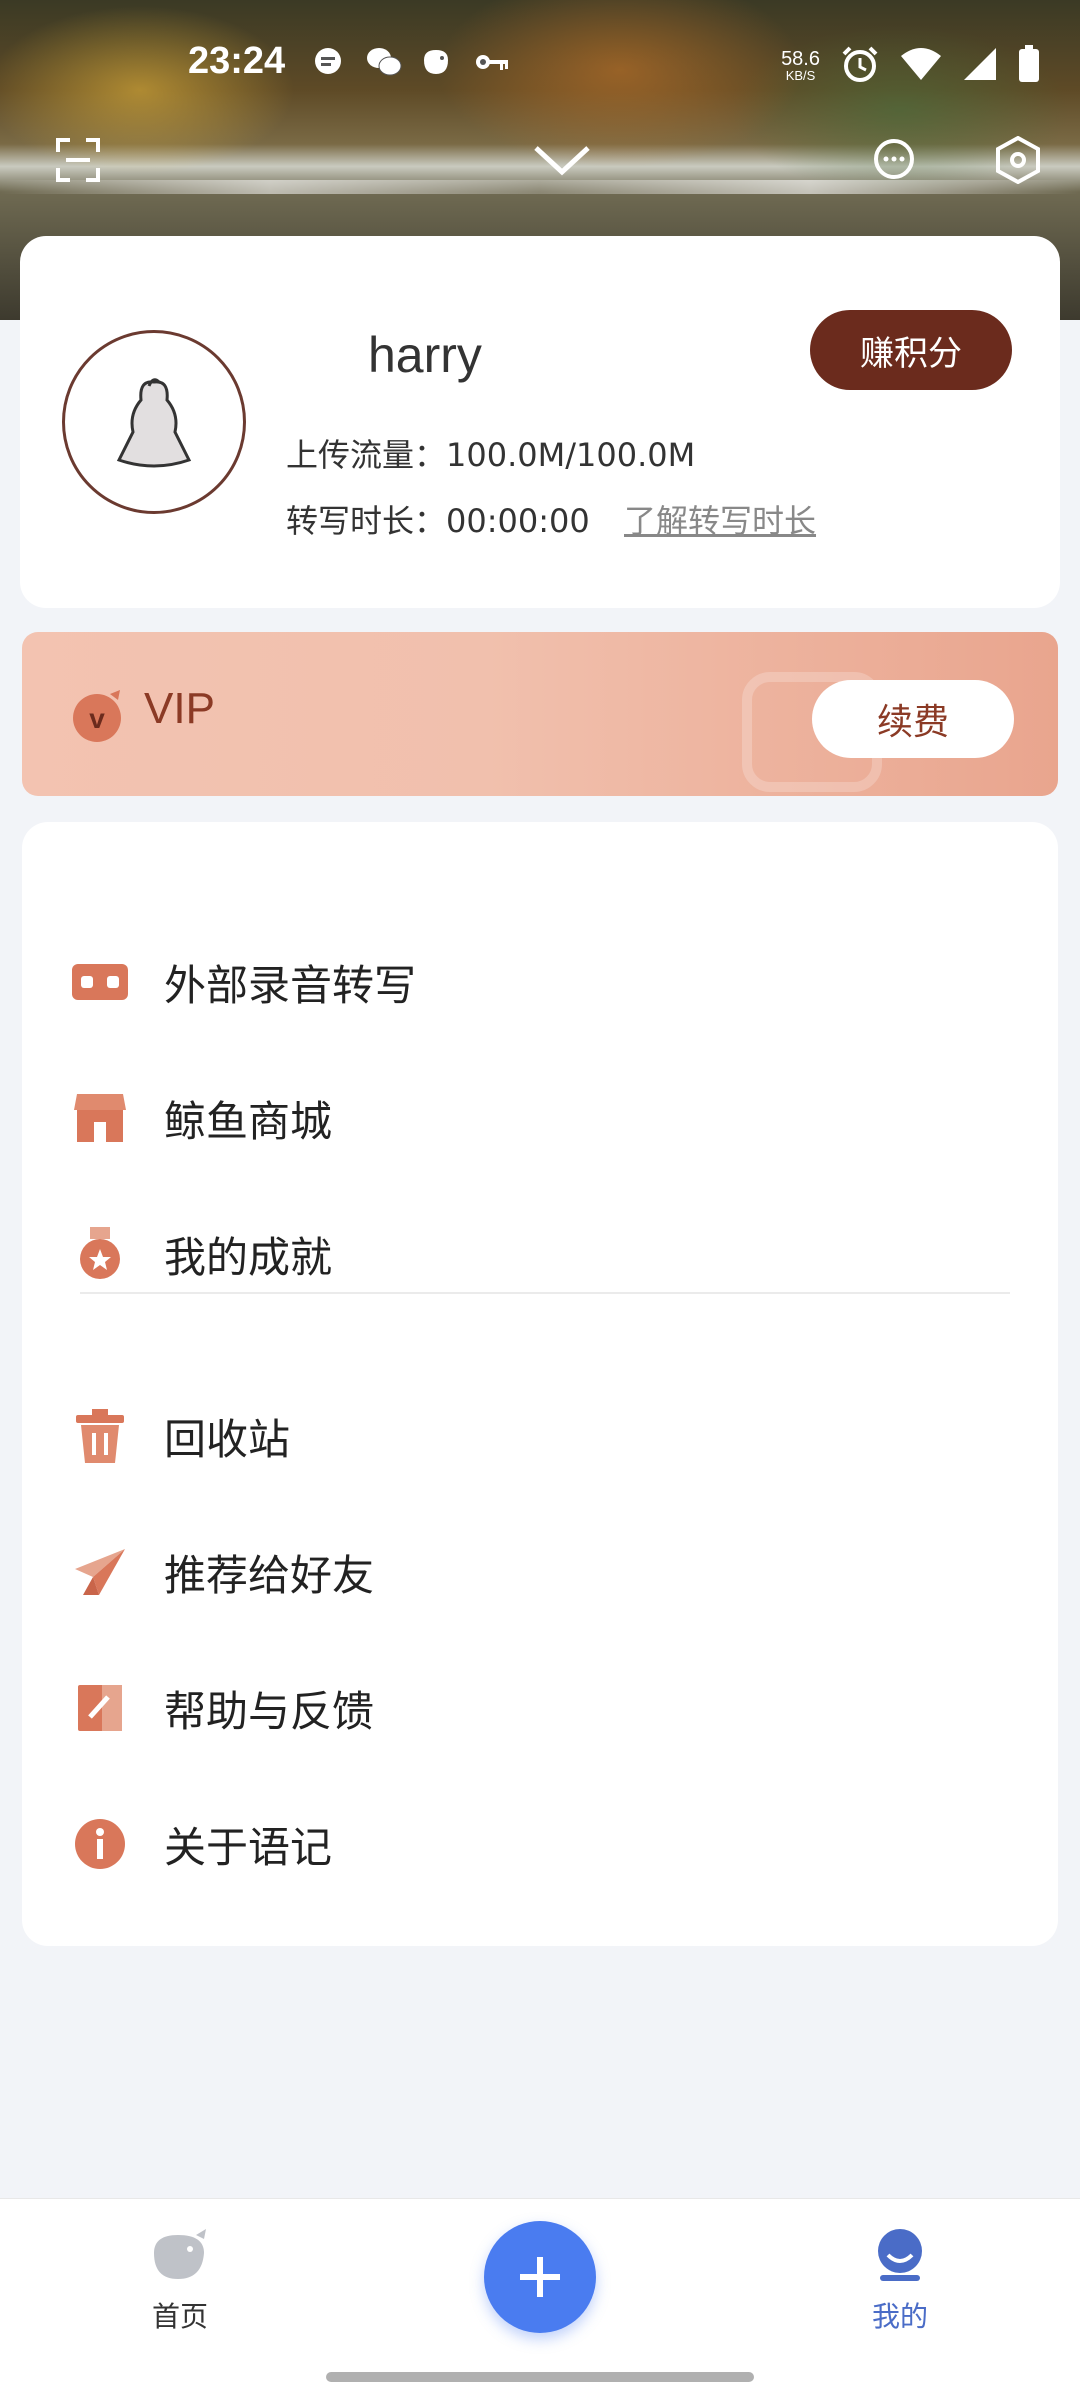 The height and width of the screenshot is (2400, 1080). Describe the element at coordinates (720, 519) in the screenshot. I see `learn-transcription-link: 了解转写时长` at that location.